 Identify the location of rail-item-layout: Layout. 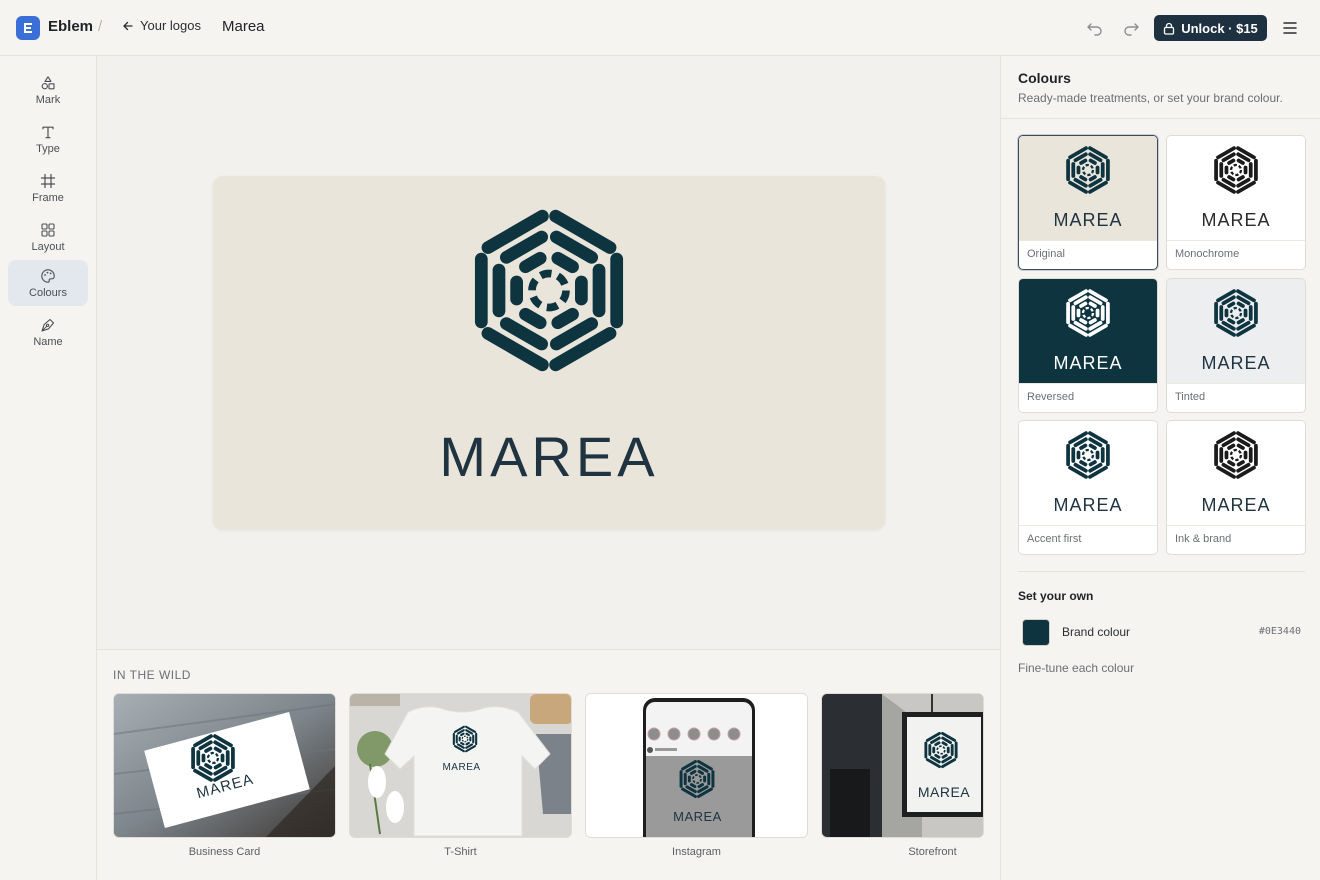
(48, 237).